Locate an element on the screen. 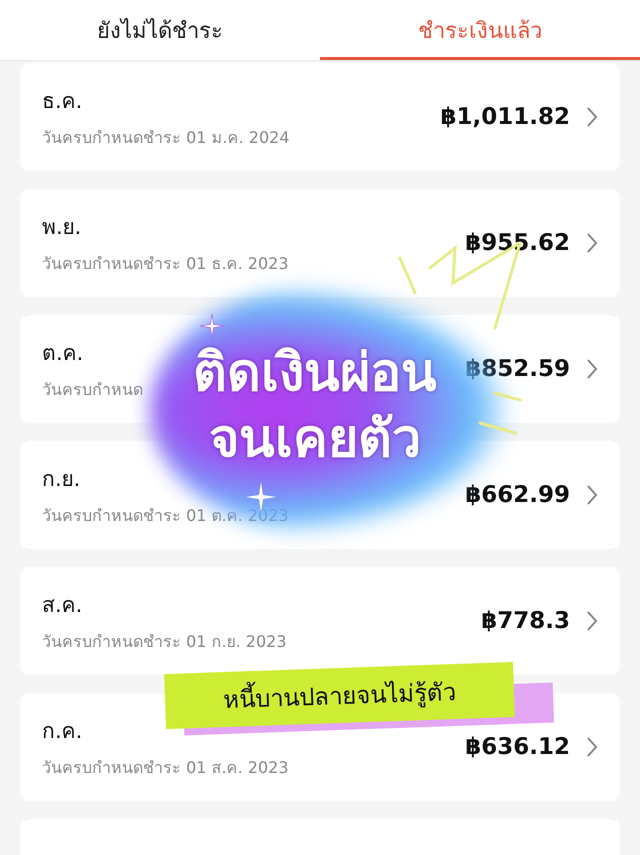 This screenshot has height=855, width=640. amount: ฿955.62 is located at coordinates (517, 243).